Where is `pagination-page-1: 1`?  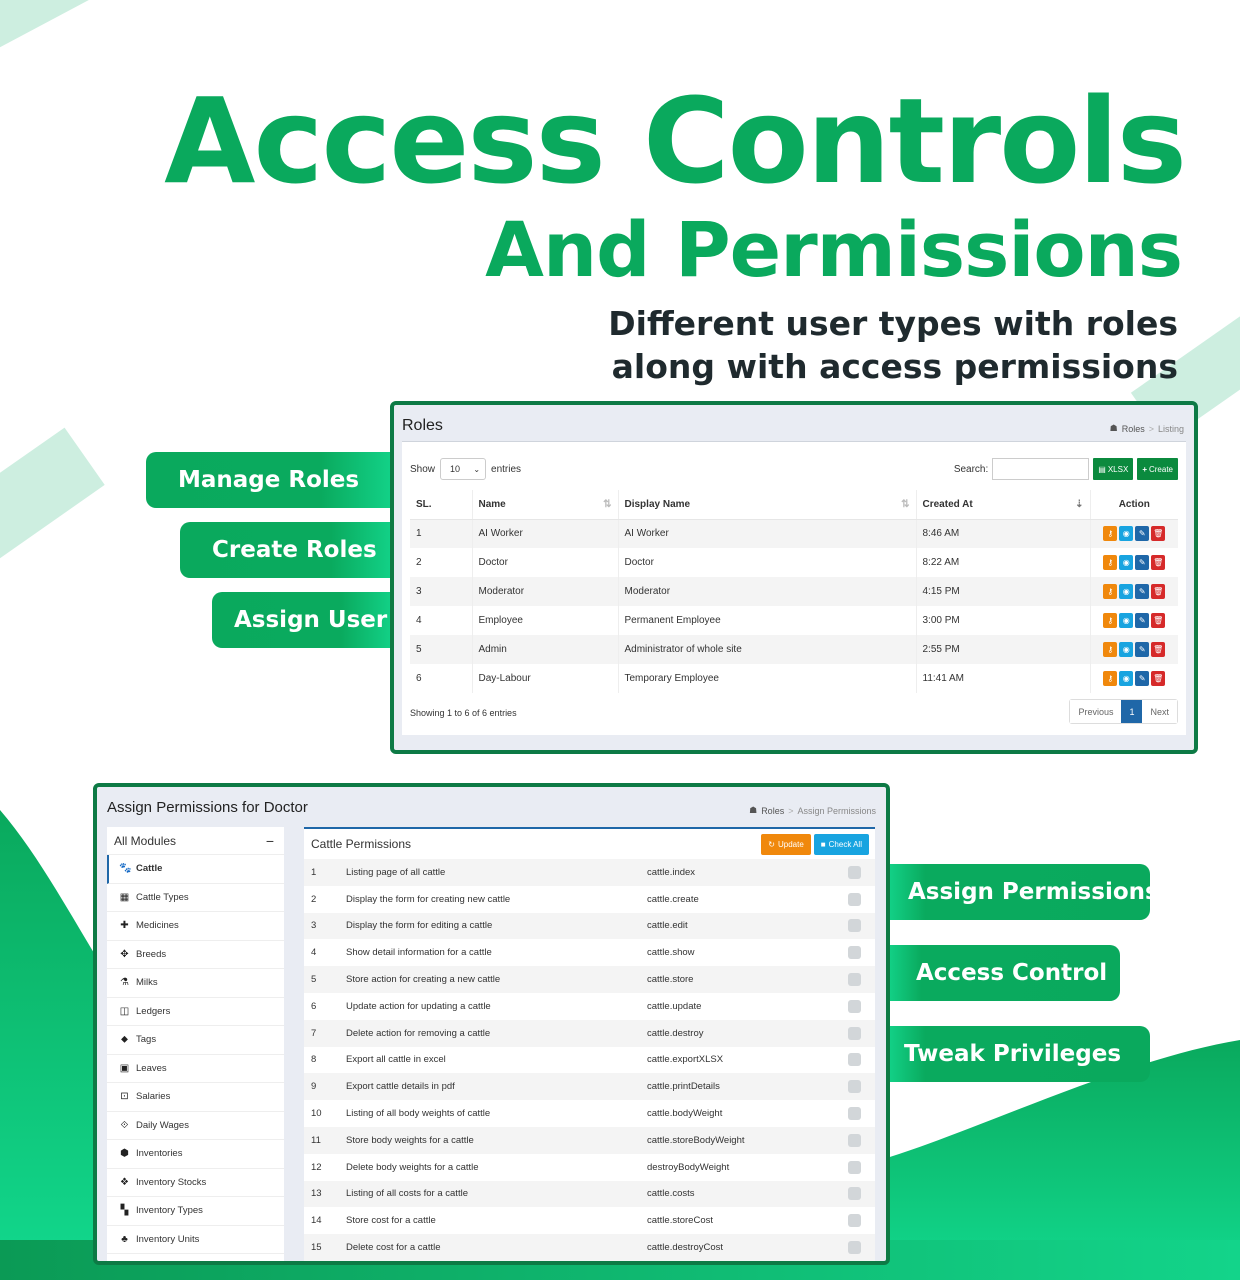 pagination-page-1: 1 is located at coordinates (1132, 711).